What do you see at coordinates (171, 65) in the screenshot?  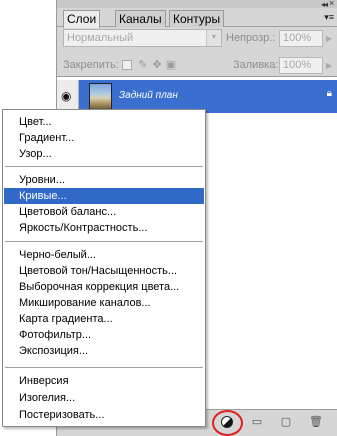 I see `lock-all-icon: ▣` at bounding box center [171, 65].